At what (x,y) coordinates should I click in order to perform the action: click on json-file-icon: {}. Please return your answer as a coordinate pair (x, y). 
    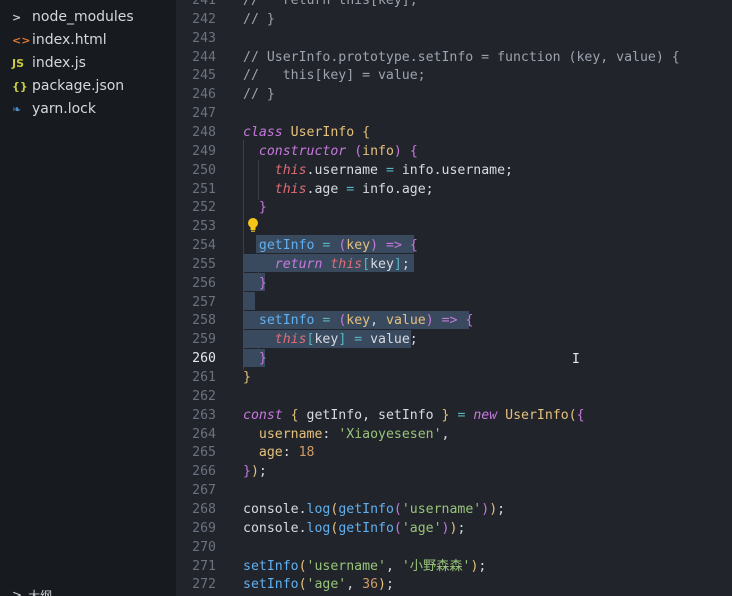
    Looking at the image, I should click on (20, 86).